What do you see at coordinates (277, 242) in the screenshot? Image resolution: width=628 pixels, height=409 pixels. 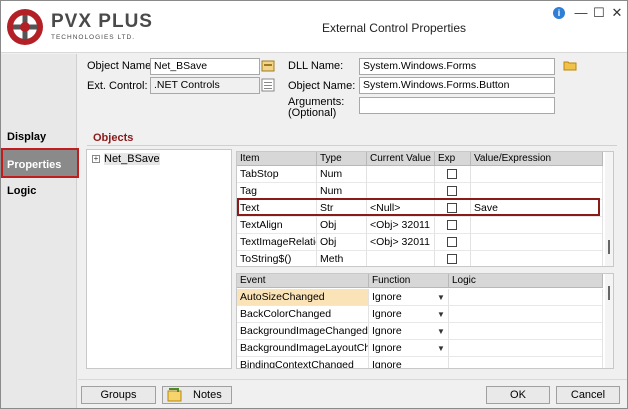 I see `cell-item: TextImageRelation` at bounding box center [277, 242].